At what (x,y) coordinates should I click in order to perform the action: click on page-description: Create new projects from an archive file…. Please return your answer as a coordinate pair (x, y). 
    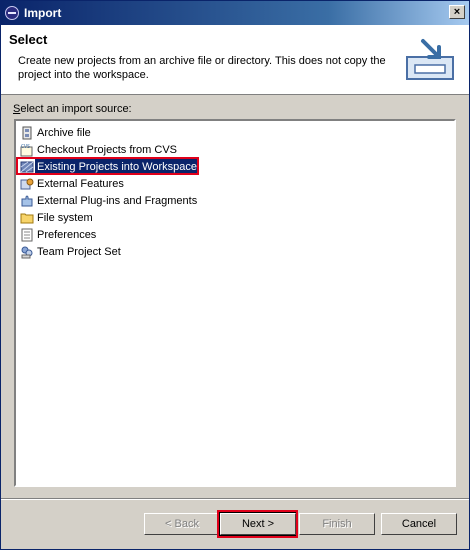
    Looking at the image, I should click on (202, 68).